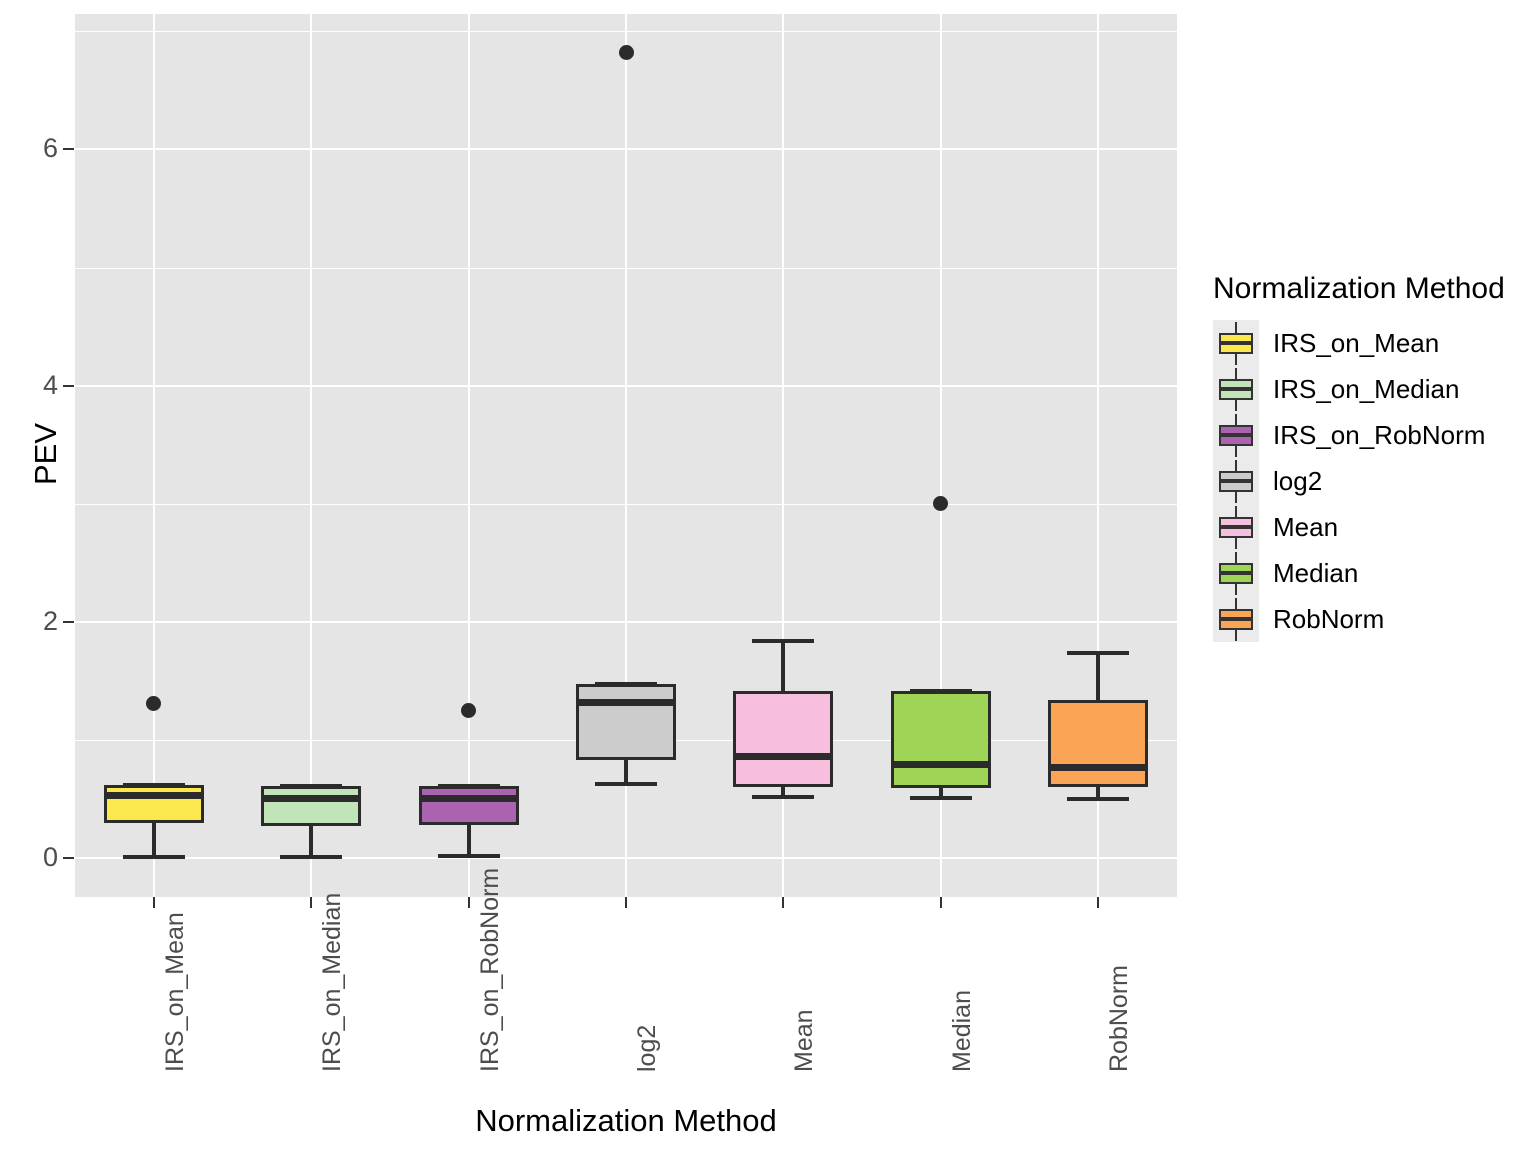 This screenshot has width=1536, height=1152. I want to click on legend-item: IRS_on_Median, so click(1359, 389).